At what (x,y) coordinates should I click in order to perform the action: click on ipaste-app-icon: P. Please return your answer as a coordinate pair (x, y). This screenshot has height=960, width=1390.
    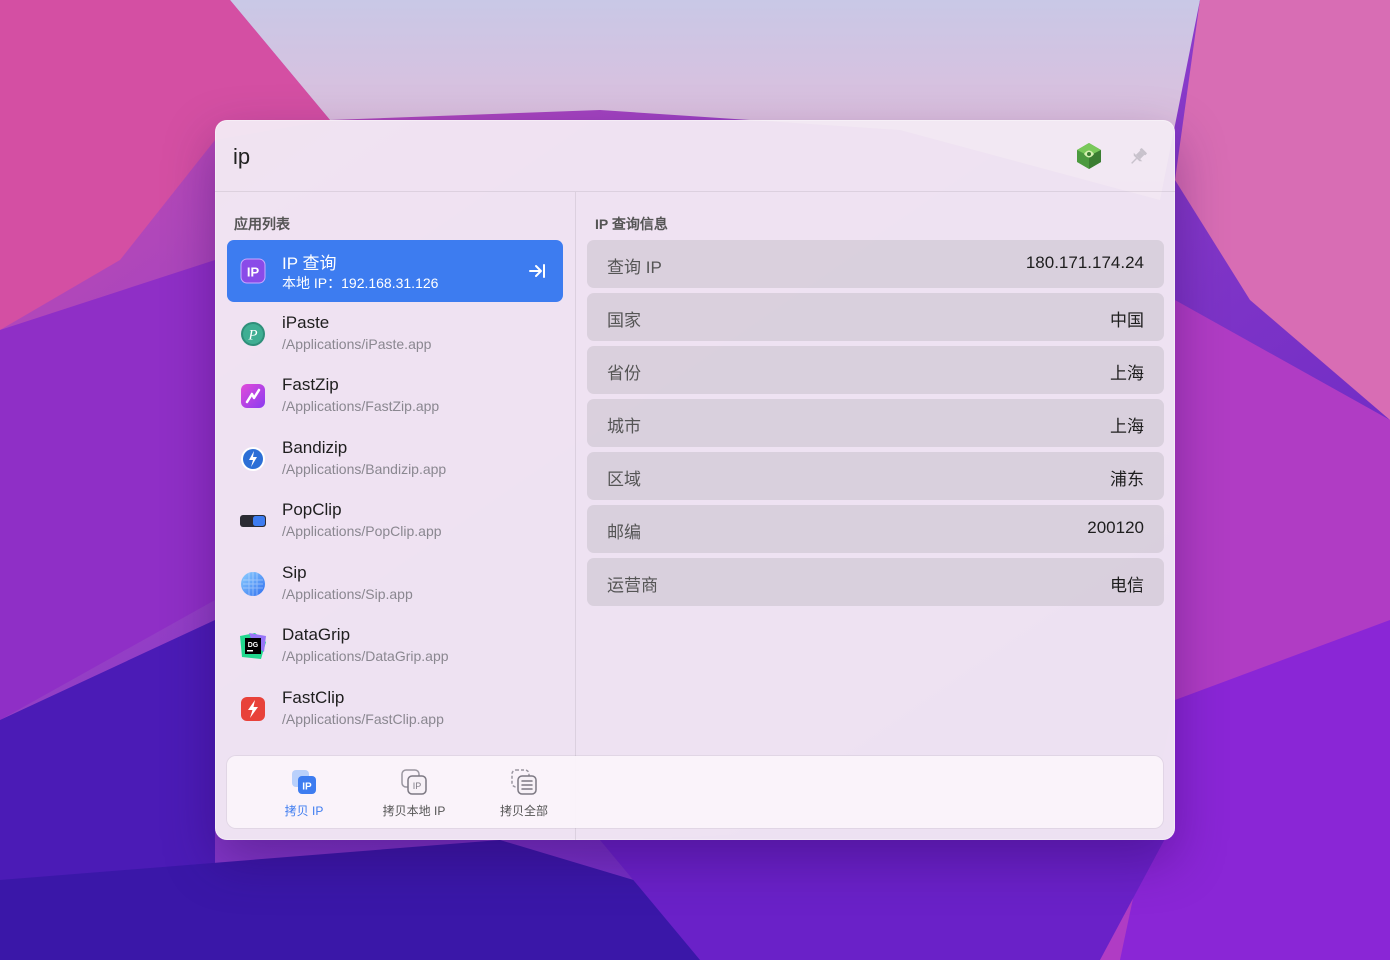
    Looking at the image, I should click on (253, 333).